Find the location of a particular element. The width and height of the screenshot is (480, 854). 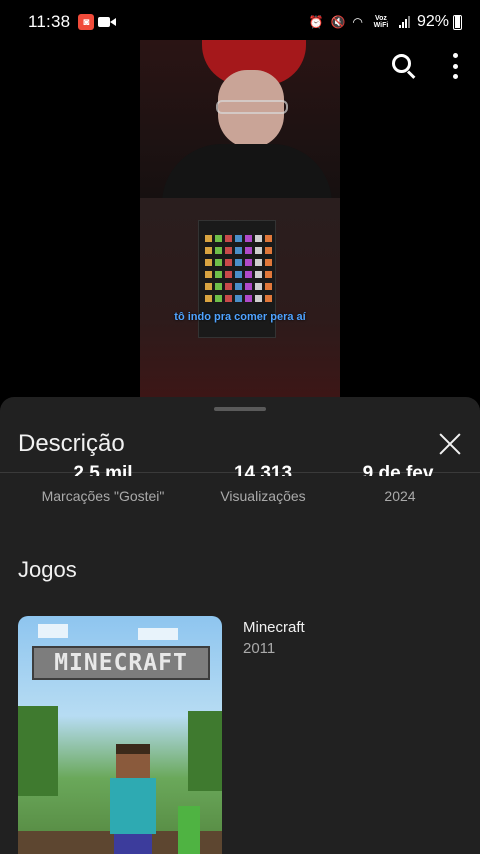

steve-hair is located at coordinates (133, 749).